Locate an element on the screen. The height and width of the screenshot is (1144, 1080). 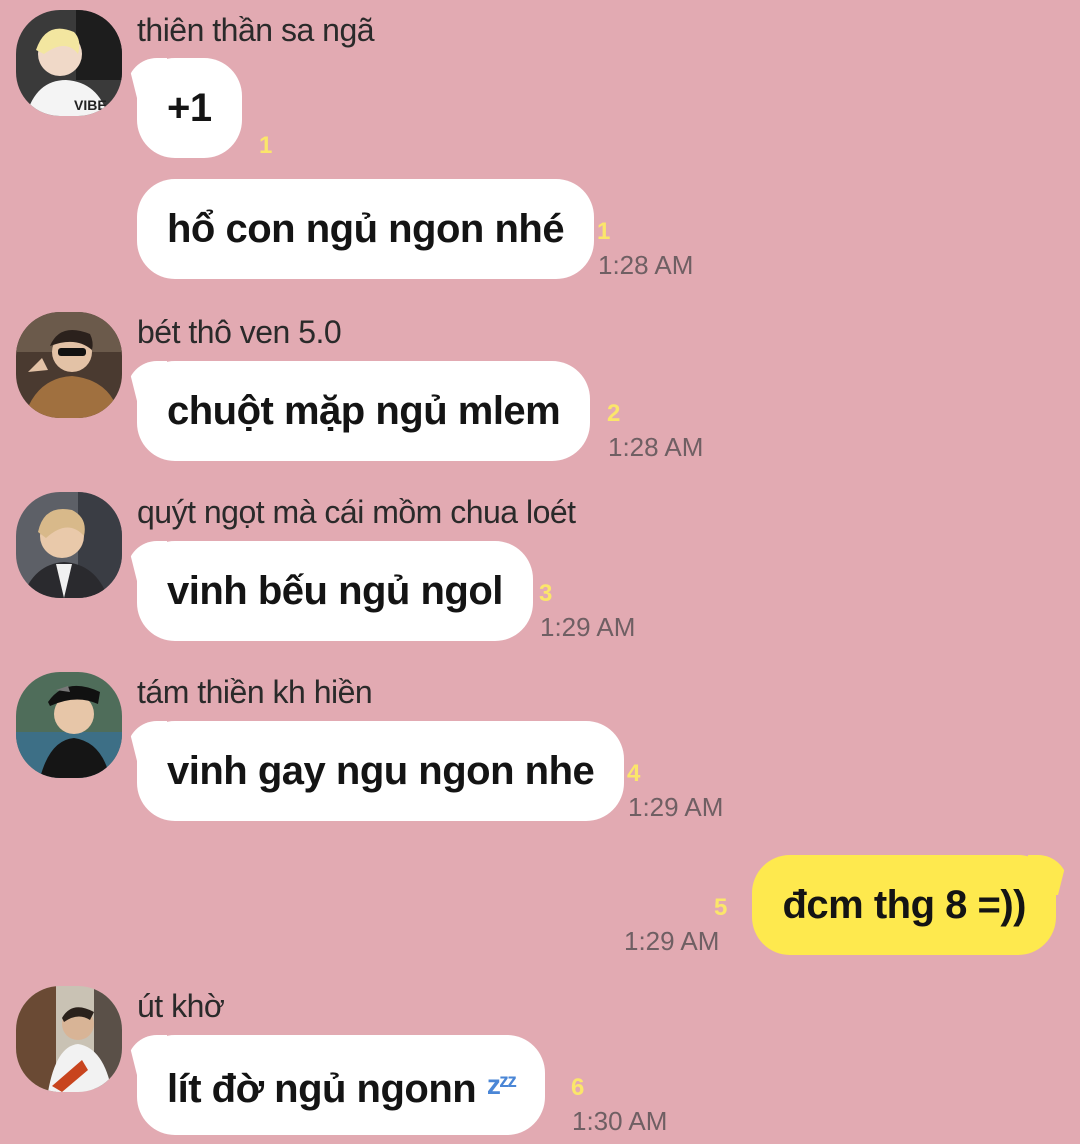
unread-count: 3 is located at coordinates (546, 593).